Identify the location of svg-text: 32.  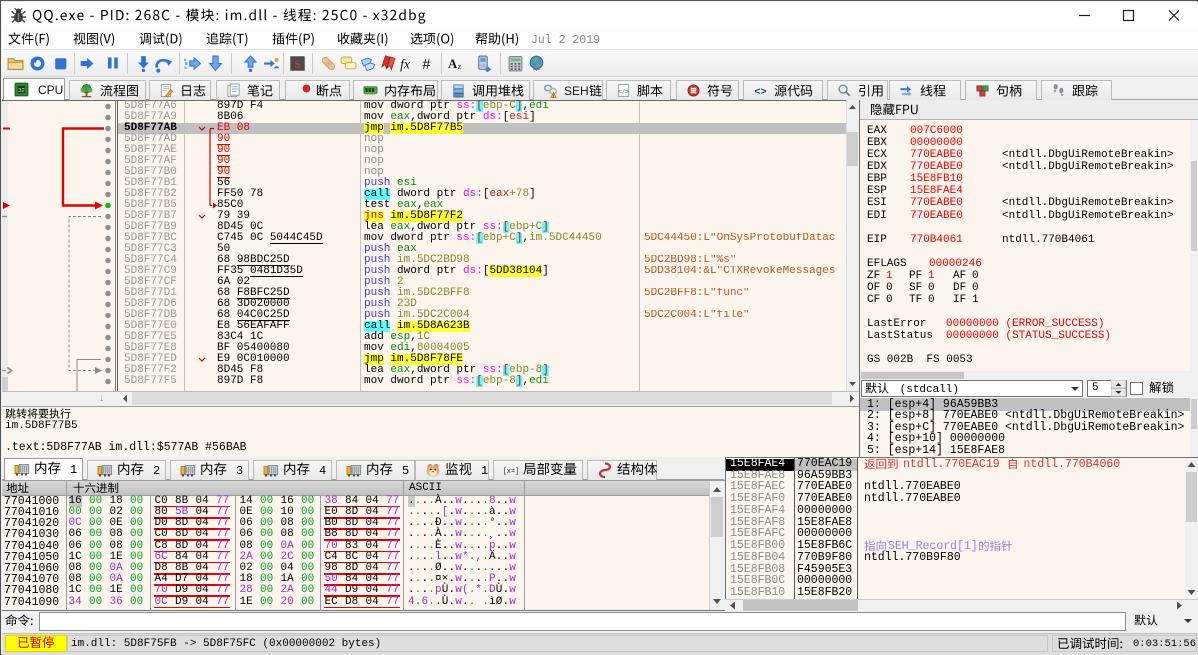
(21, 91).